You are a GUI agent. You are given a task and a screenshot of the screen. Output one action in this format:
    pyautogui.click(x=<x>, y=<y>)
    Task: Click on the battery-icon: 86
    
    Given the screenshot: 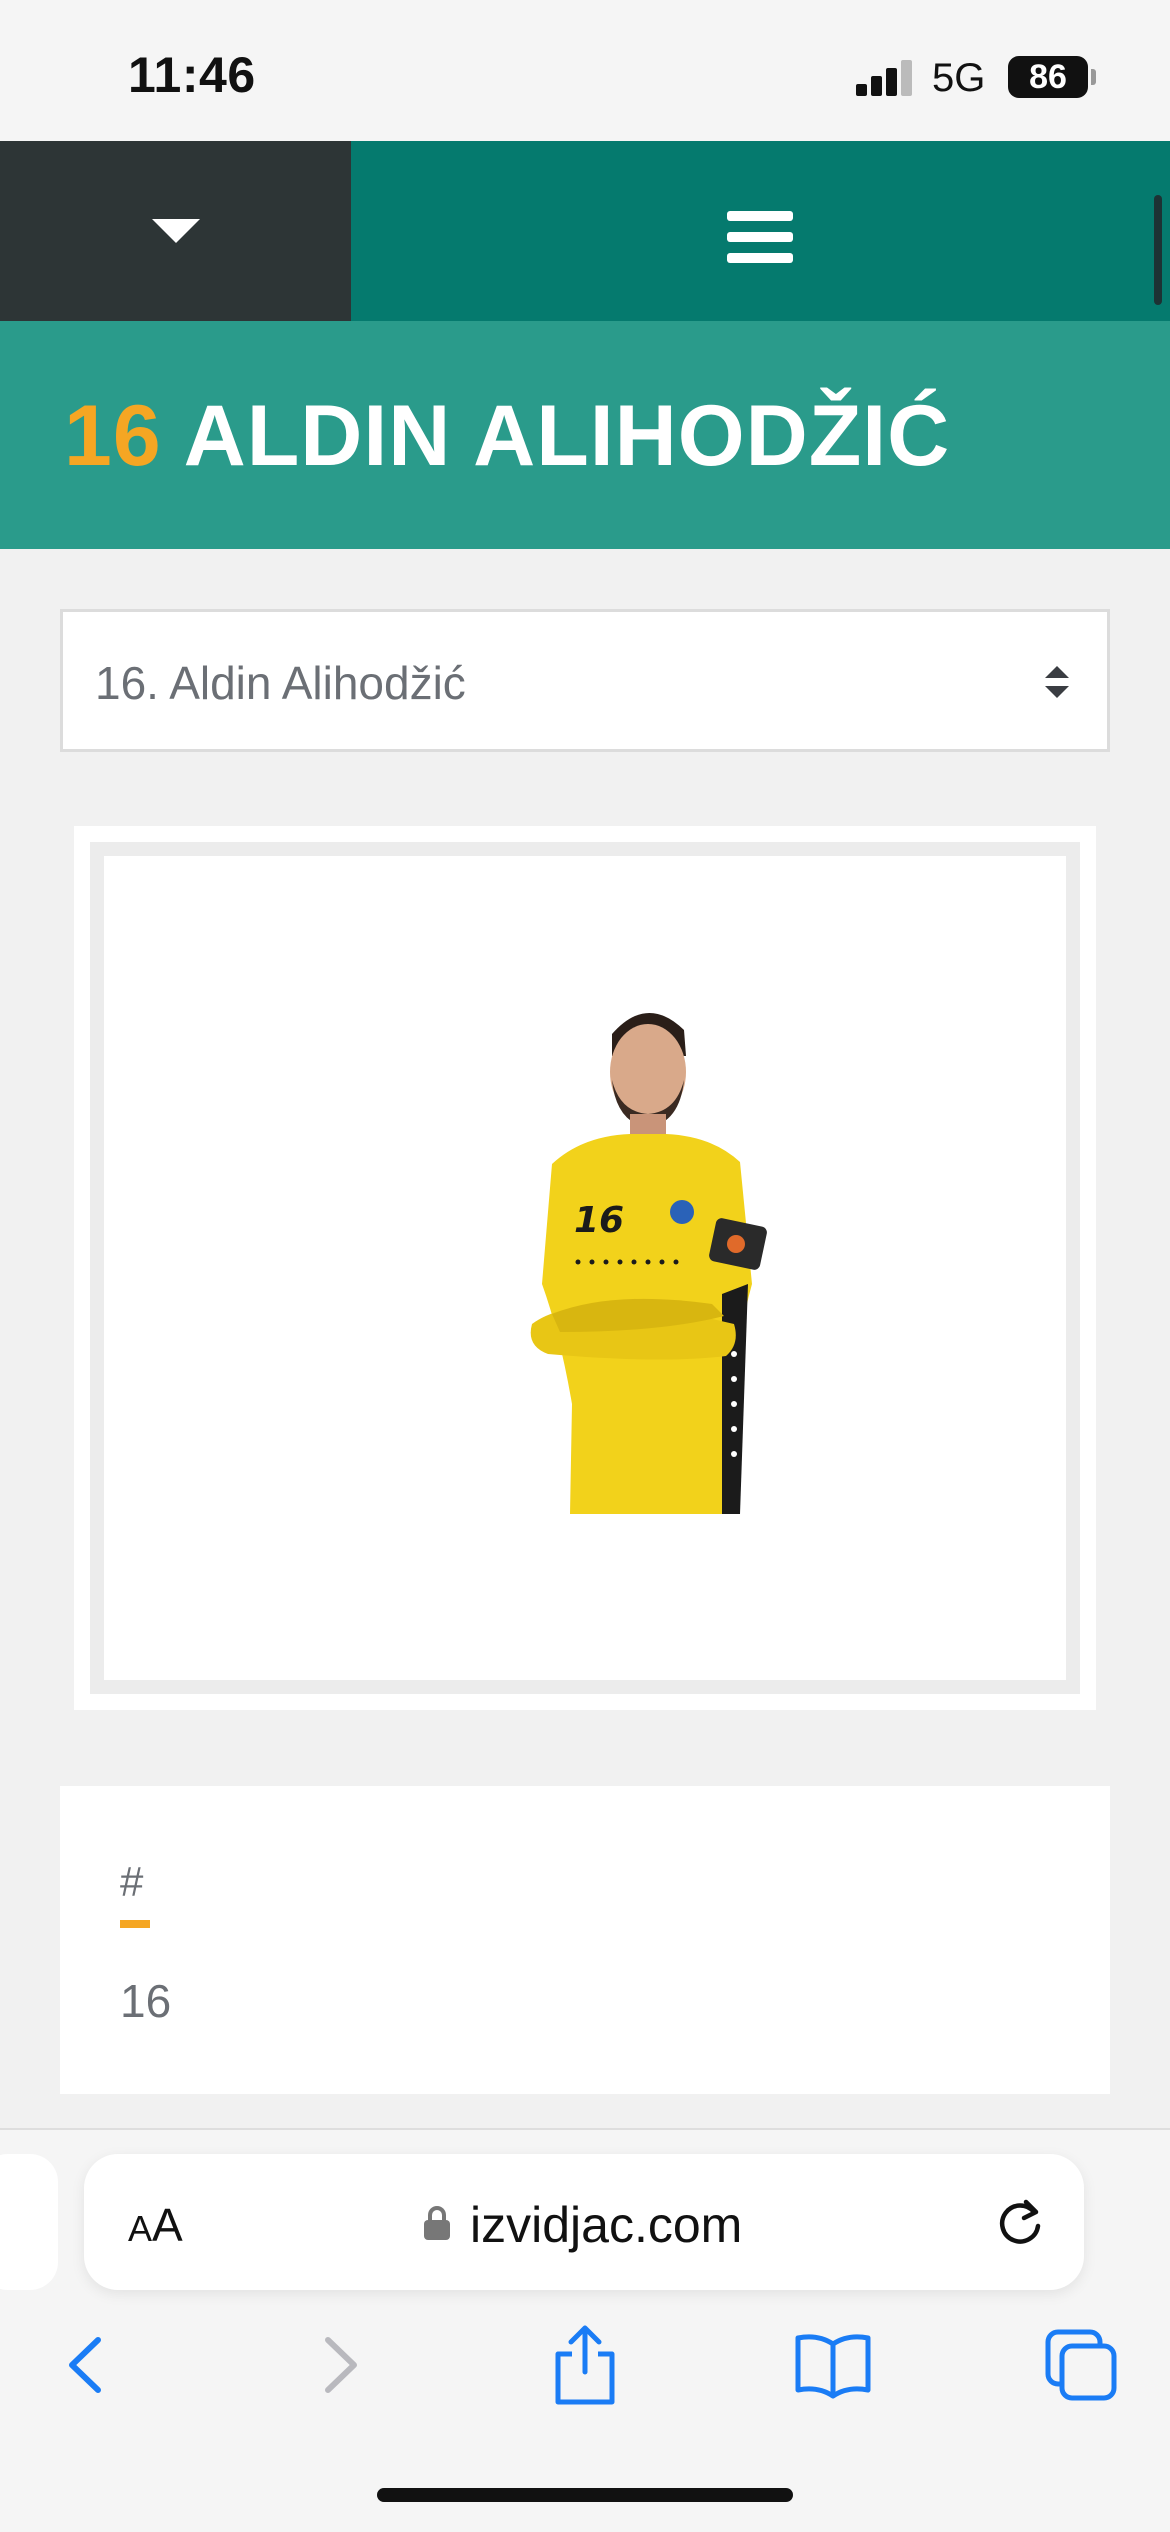 What is the action you would take?
    pyautogui.click(x=1048, y=77)
    